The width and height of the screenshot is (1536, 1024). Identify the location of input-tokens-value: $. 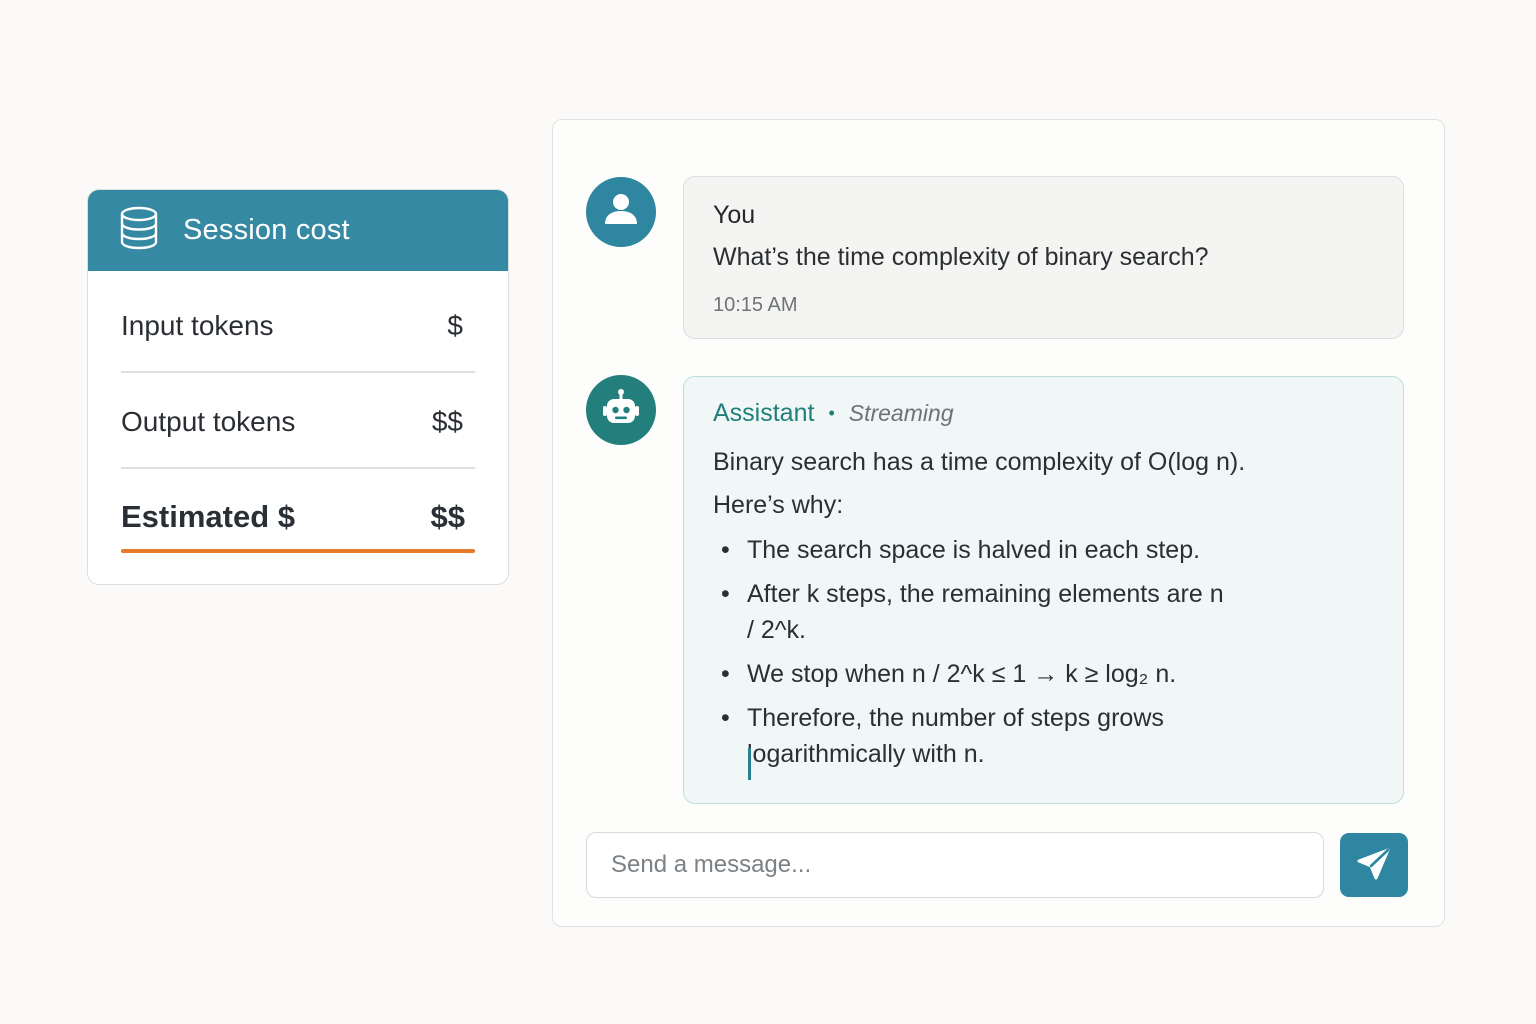
(455, 325).